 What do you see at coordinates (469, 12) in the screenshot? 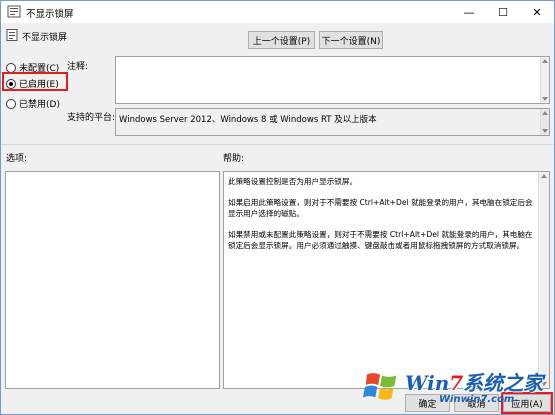
I see `minimize-button: —` at bounding box center [469, 12].